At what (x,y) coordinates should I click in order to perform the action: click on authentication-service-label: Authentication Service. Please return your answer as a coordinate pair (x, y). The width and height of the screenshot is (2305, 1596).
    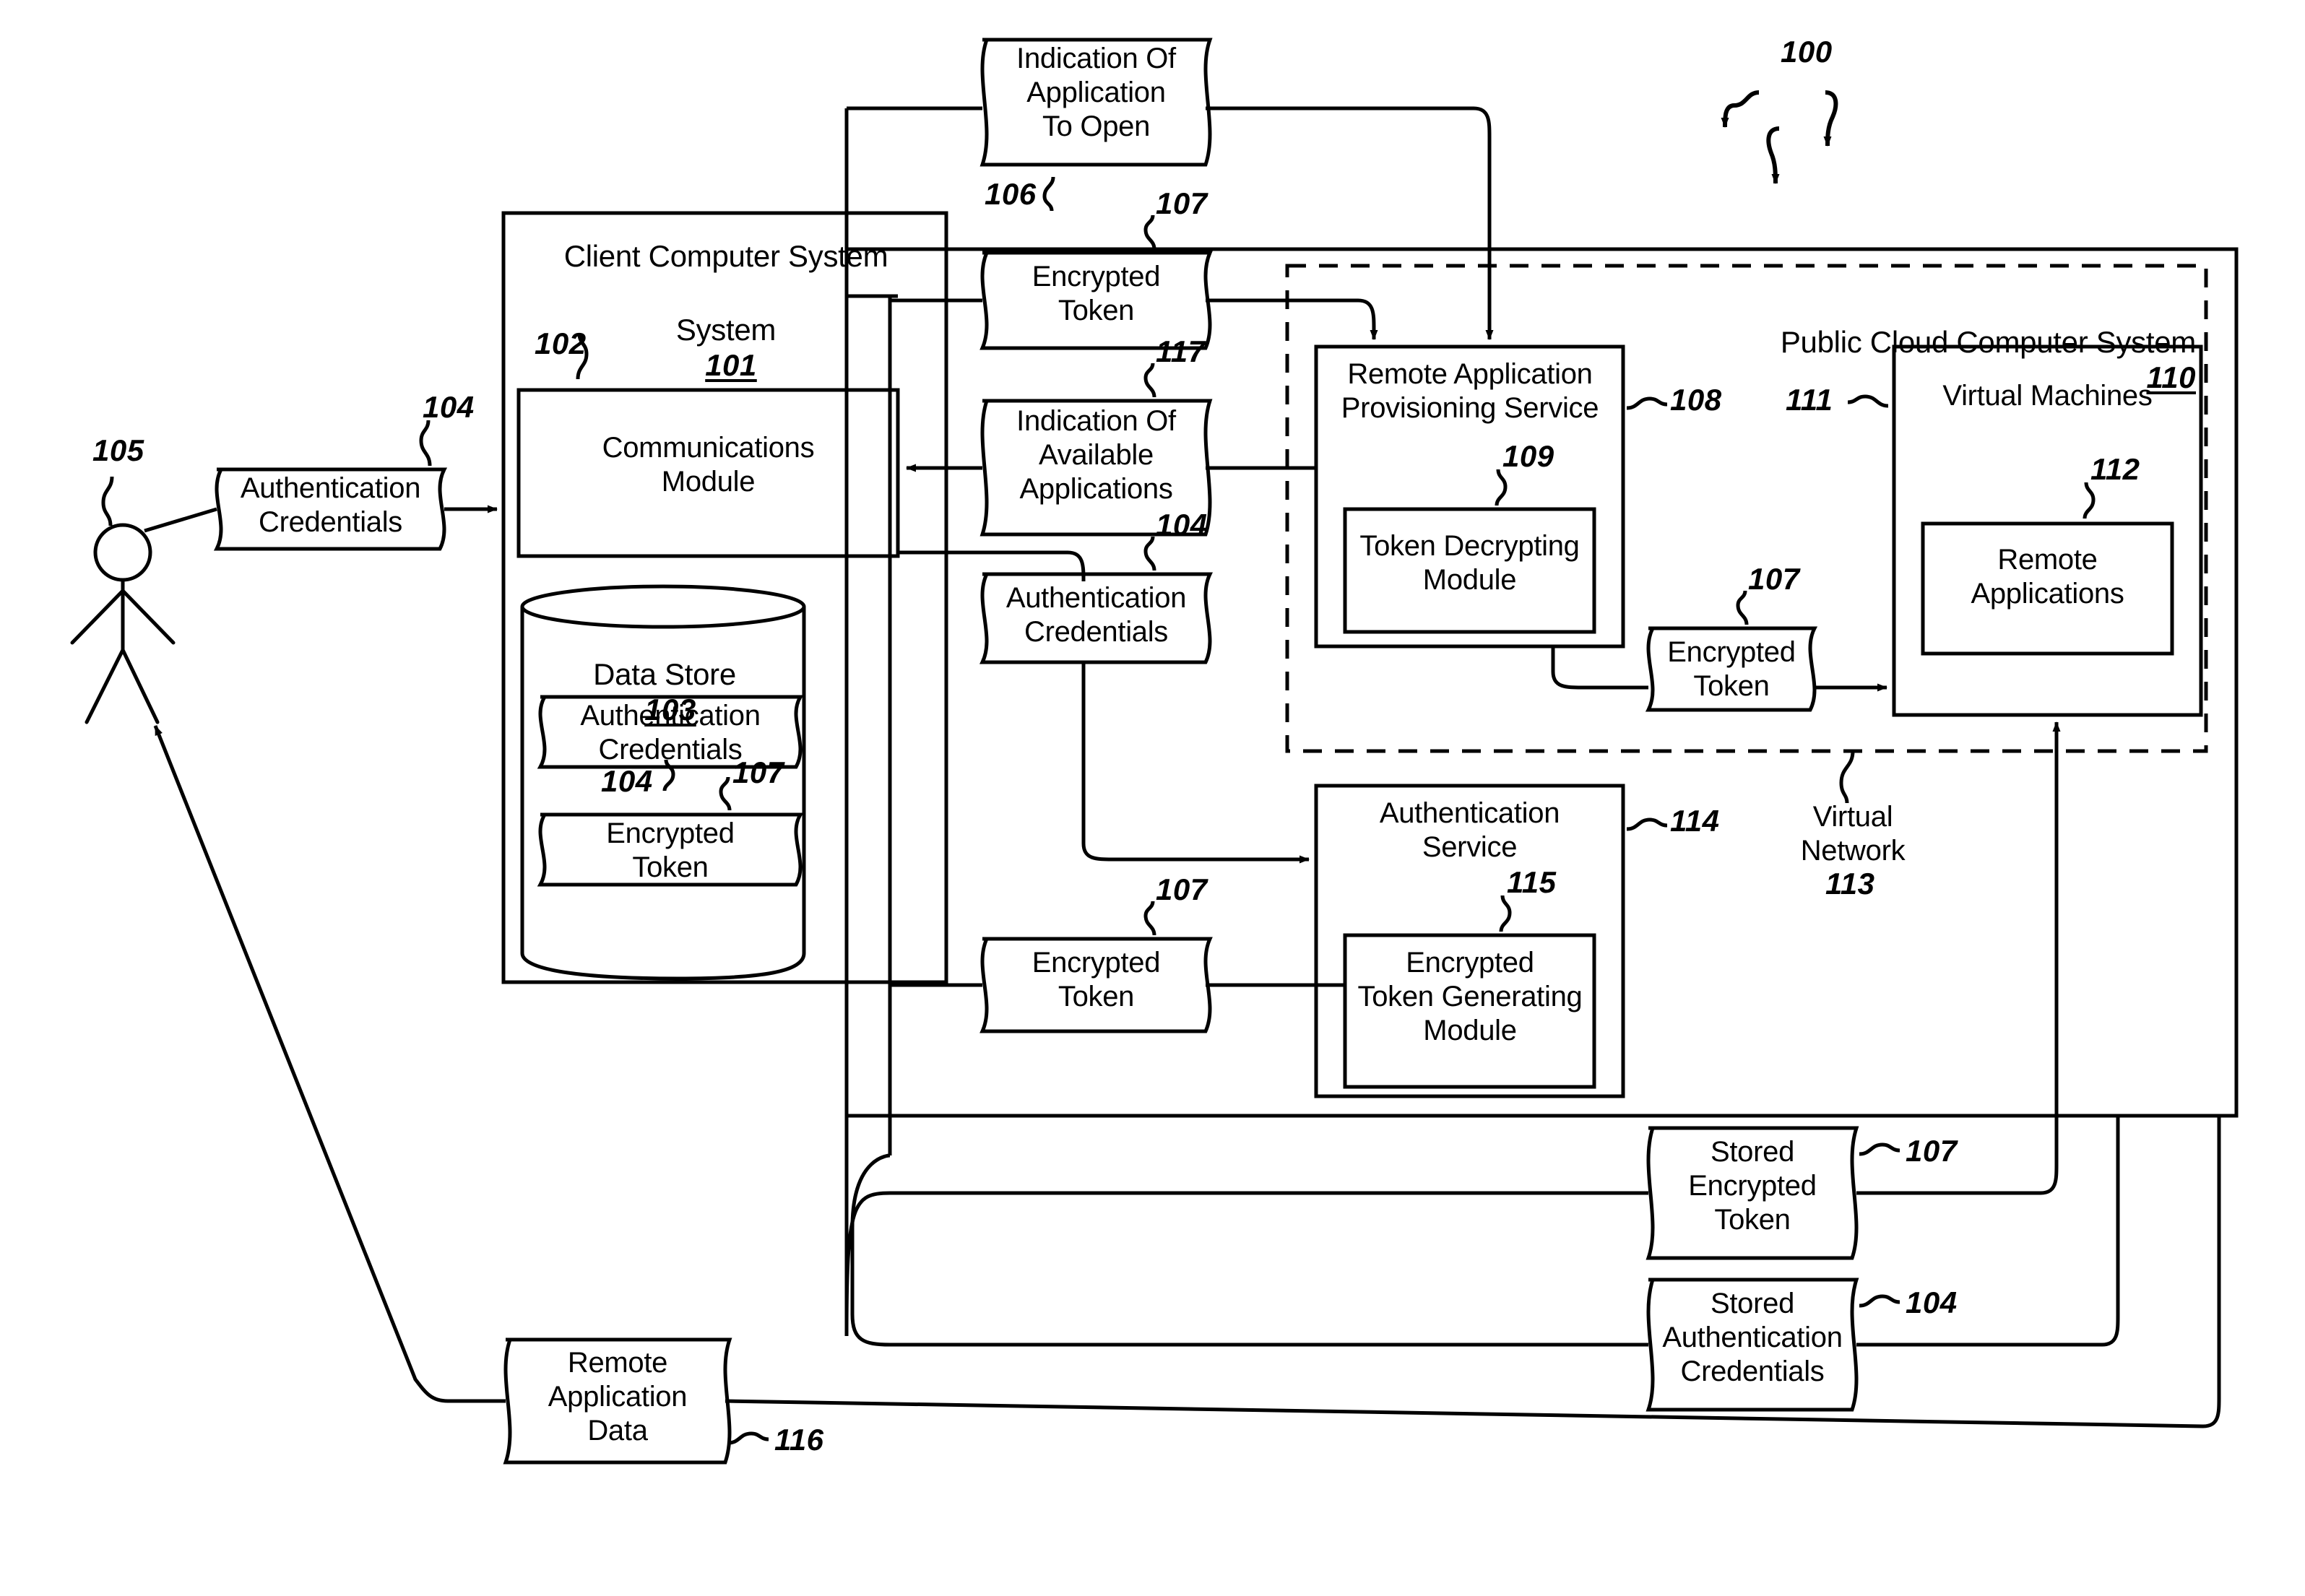
    Looking at the image, I should click on (1469, 830).